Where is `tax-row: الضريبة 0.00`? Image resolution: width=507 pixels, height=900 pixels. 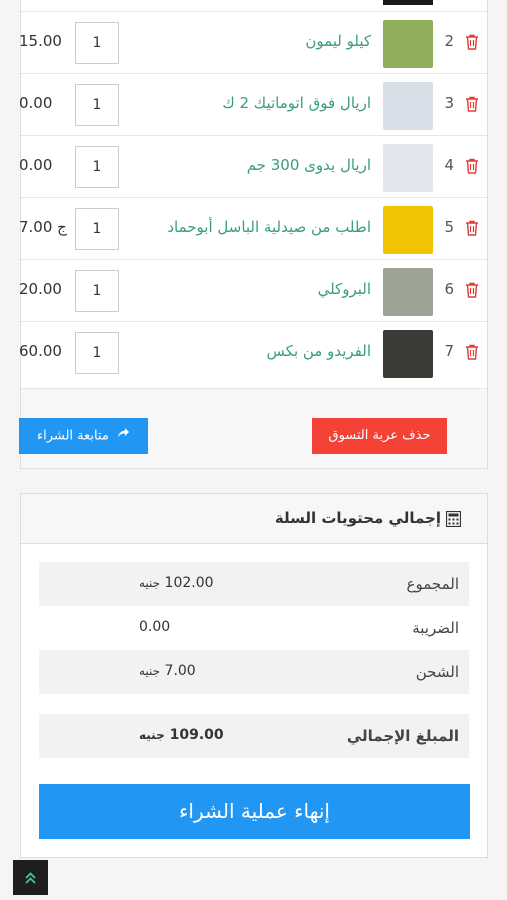
tax-row: الضريبة 0.00 is located at coordinates (254, 628).